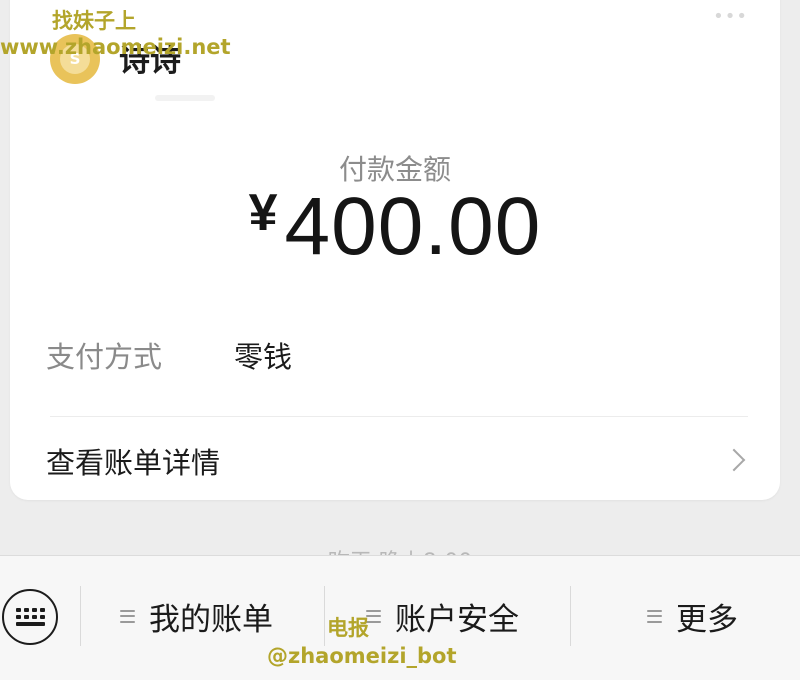  I want to click on menu-item-label: 账户安全, so click(457, 619).